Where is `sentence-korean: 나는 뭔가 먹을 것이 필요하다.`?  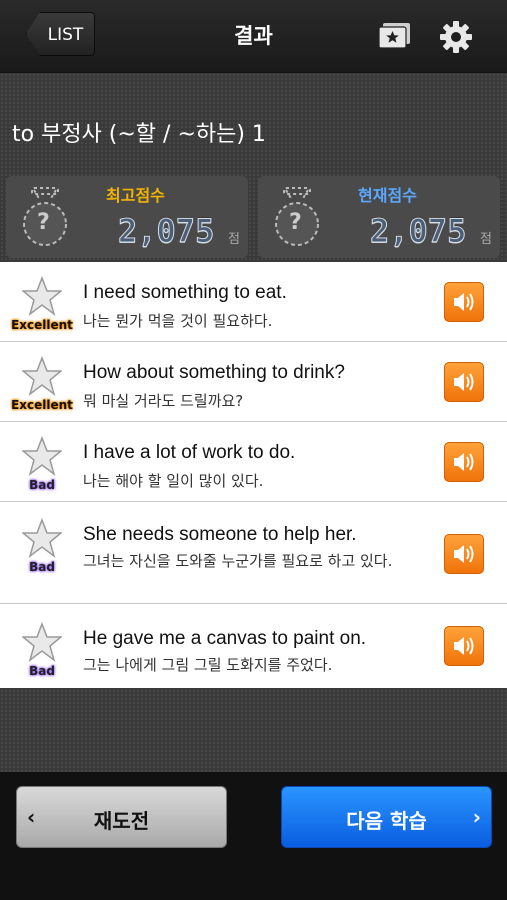 sentence-korean: 나는 뭔가 먹을 것이 필요하다. is located at coordinates (178, 321).